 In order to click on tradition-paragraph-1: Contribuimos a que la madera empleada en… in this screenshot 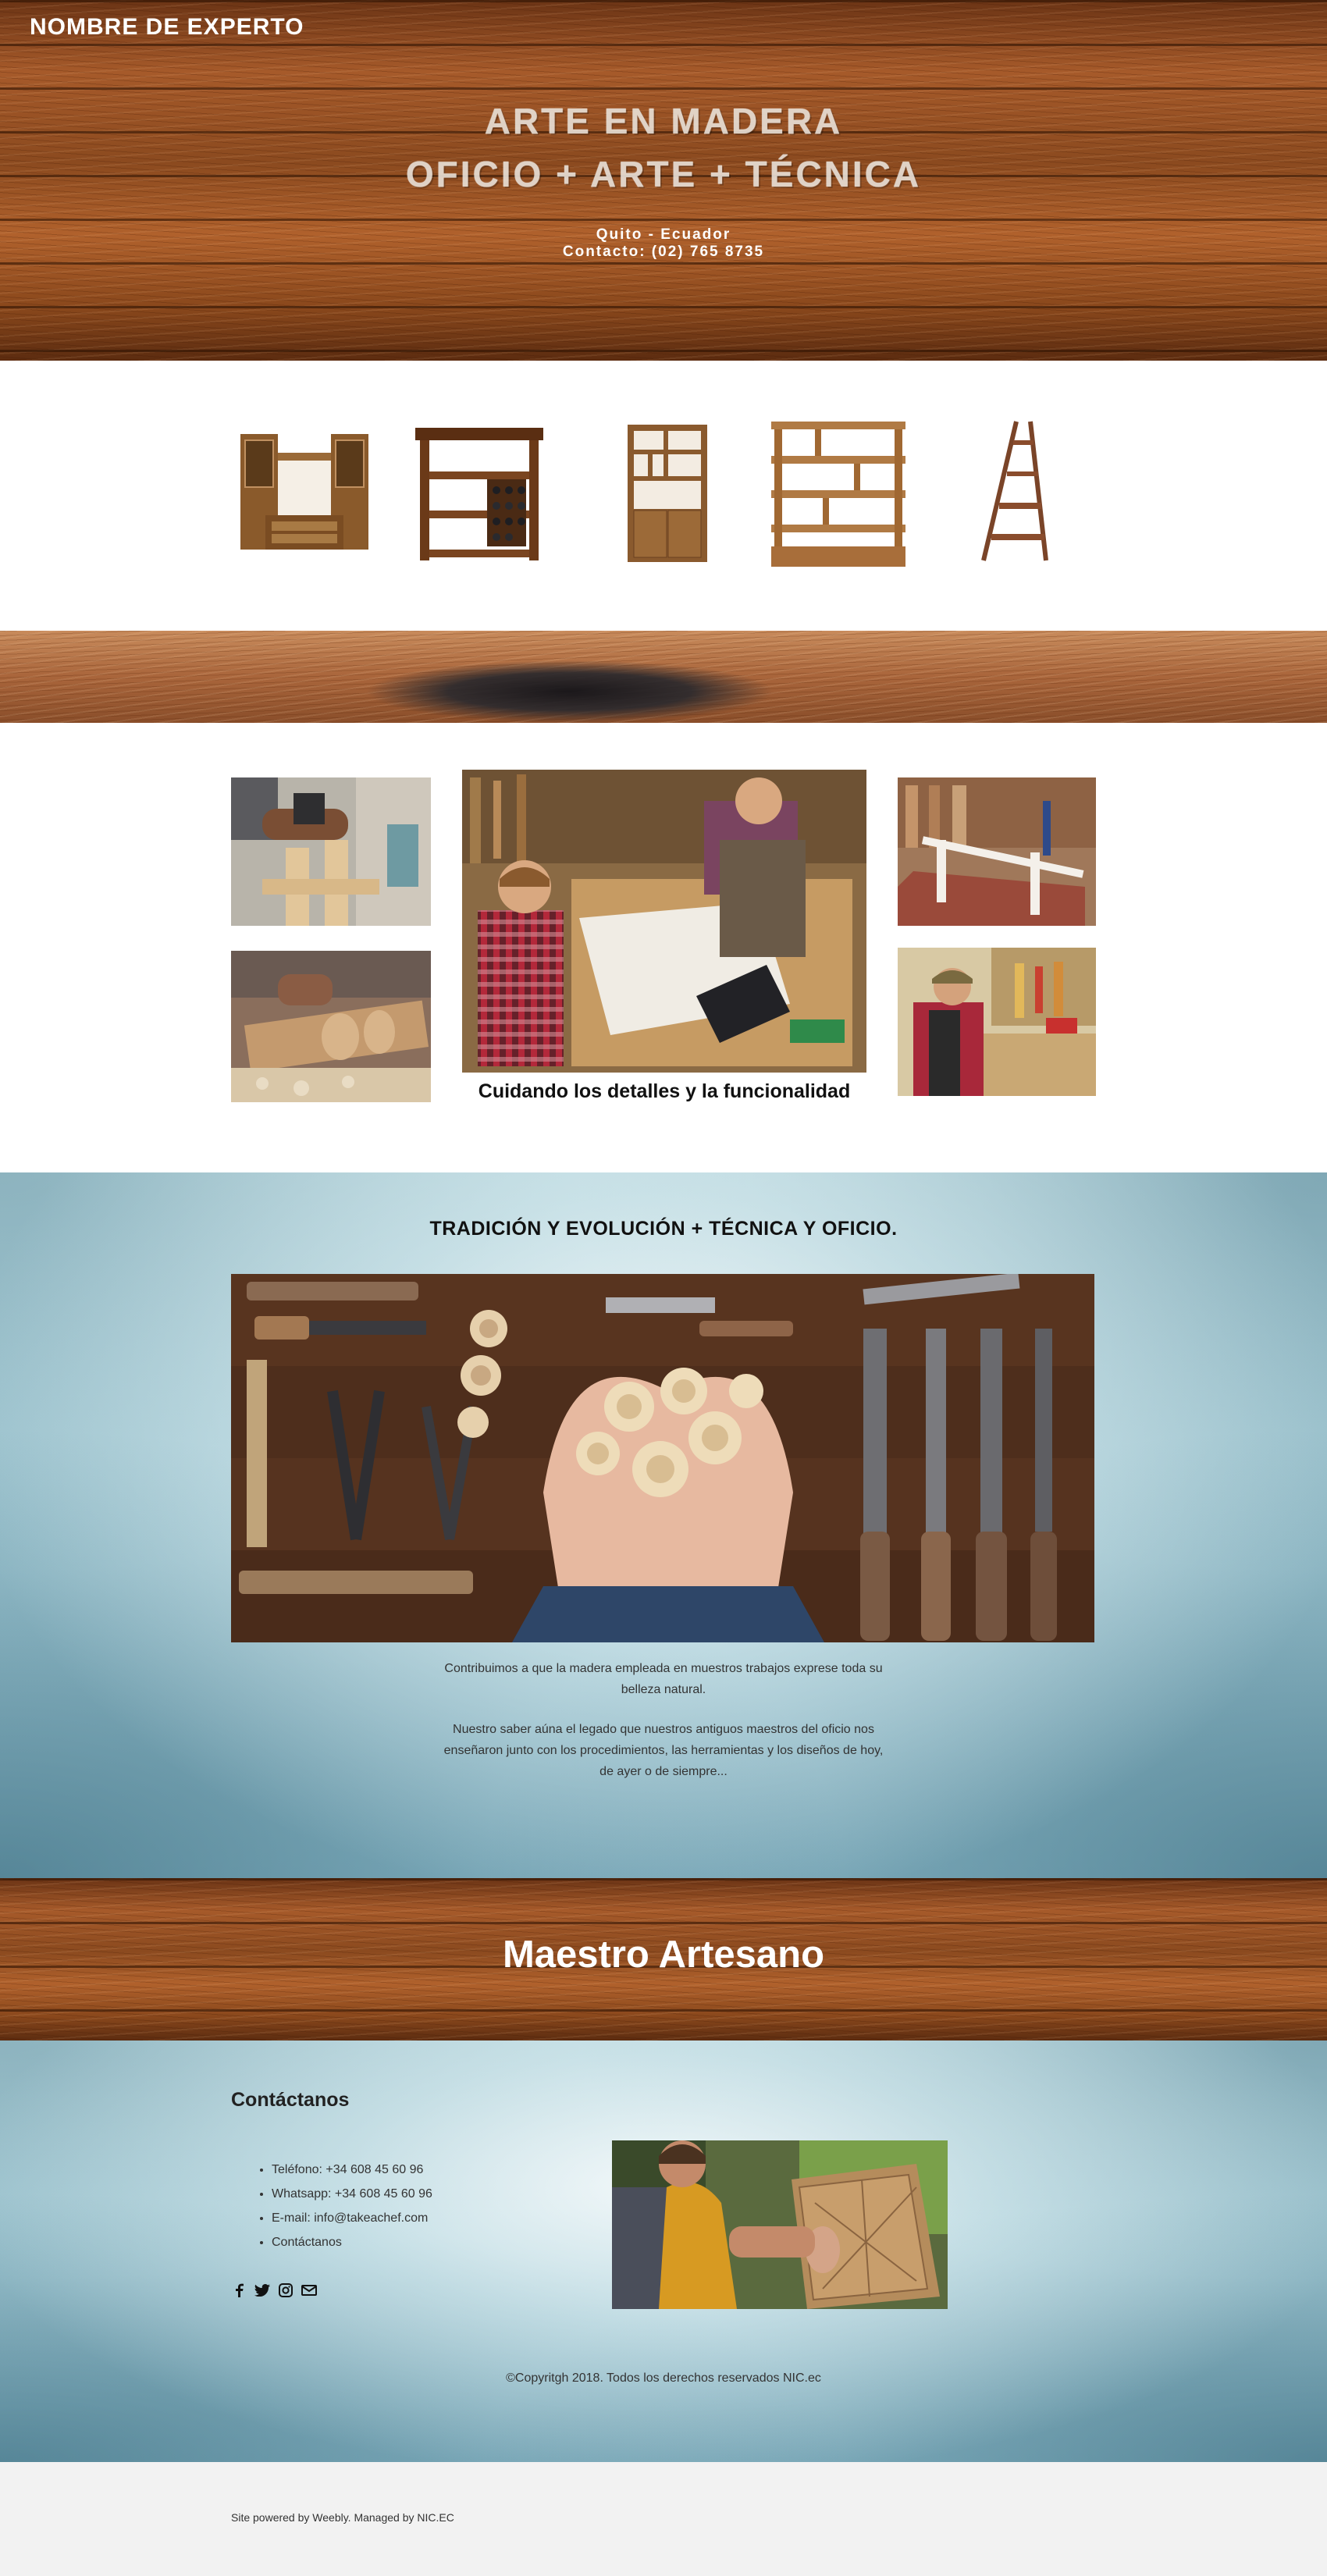, I will do `click(663, 1679)`.